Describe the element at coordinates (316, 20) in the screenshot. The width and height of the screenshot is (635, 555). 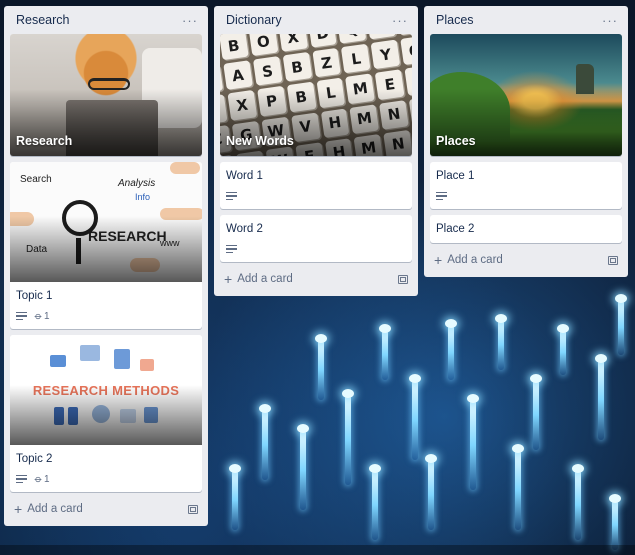
I see `list-header: Dictionary ···` at that location.